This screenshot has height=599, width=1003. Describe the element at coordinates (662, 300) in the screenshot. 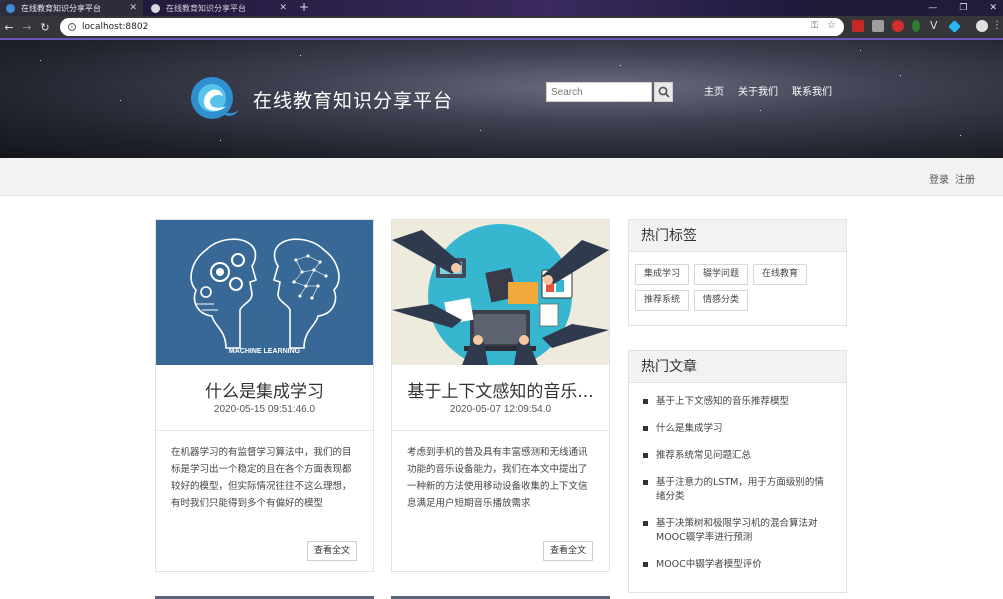

I see `tag-item: 推荐系统` at that location.